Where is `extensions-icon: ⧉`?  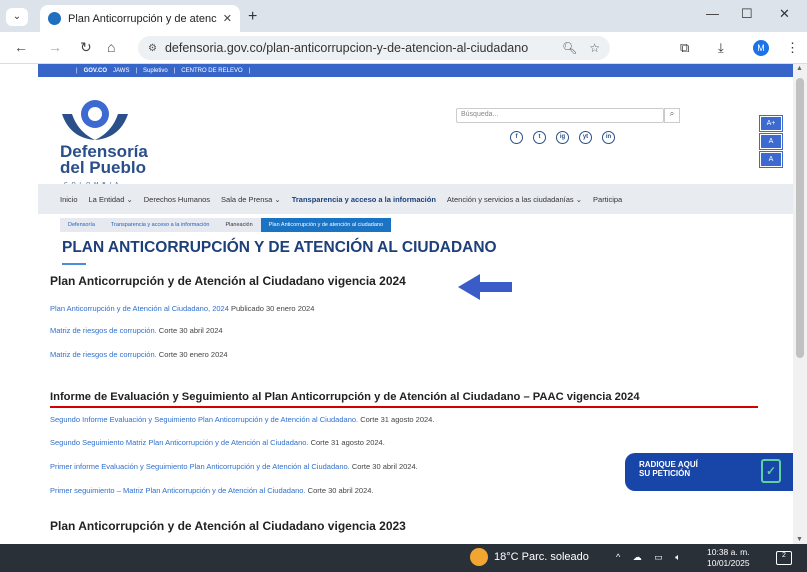
extensions-icon: ⧉ is located at coordinates (684, 48).